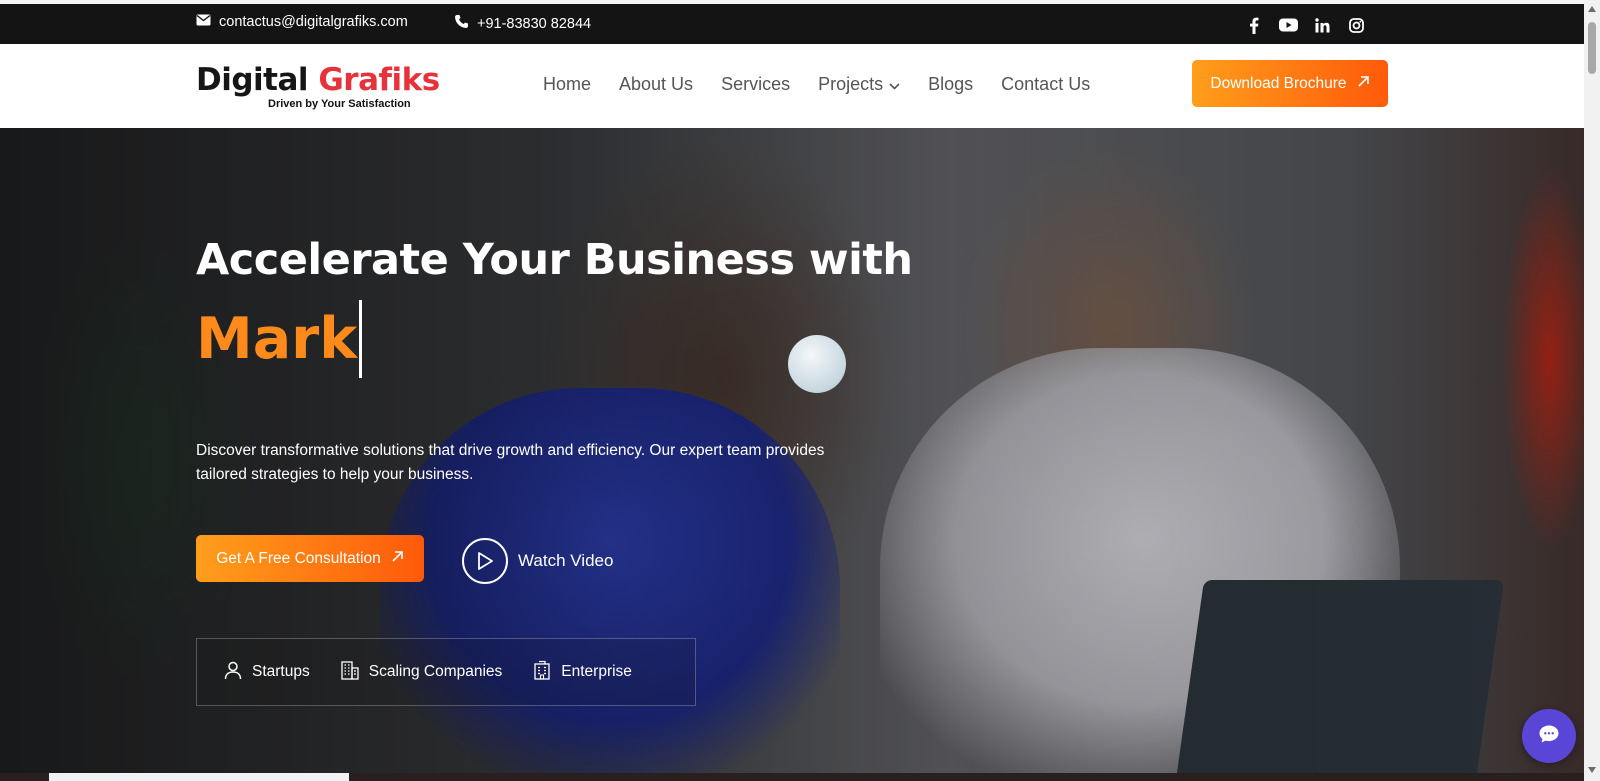 The width and height of the screenshot is (1600, 781). Describe the element at coordinates (199, 777) in the screenshot. I see `next-section-card-edge` at that location.